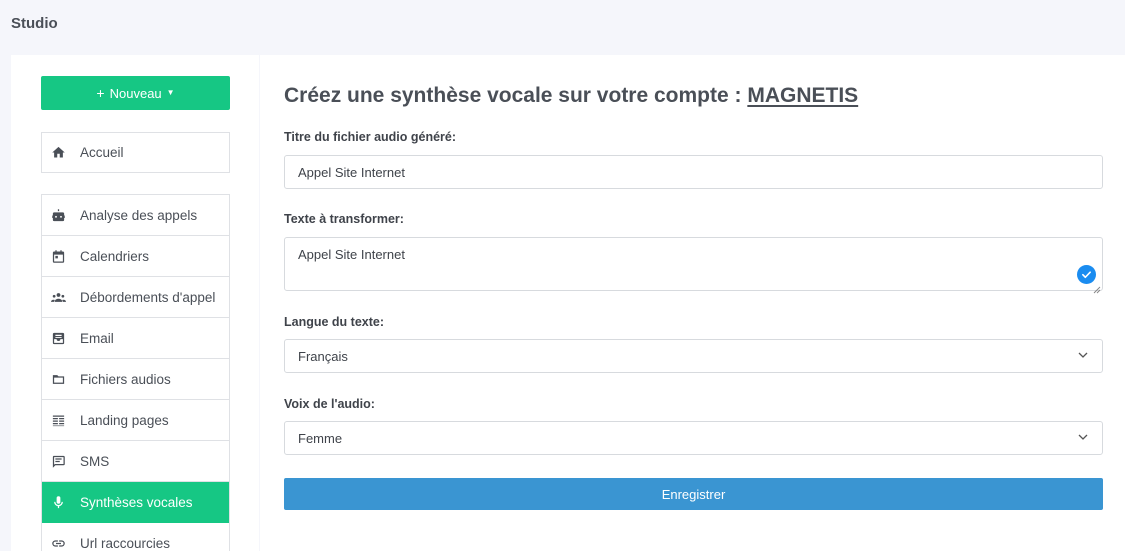 Image resolution: width=1125 pixels, height=551 pixels. I want to click on sidebar-item-label: Email, so click(97, 338).